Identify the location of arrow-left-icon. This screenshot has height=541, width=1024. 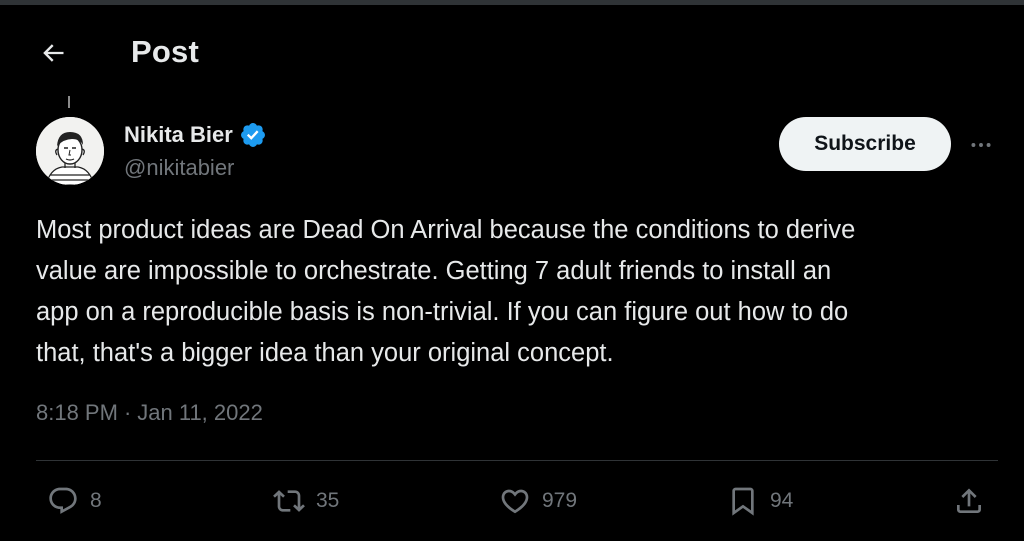
(53, 53).